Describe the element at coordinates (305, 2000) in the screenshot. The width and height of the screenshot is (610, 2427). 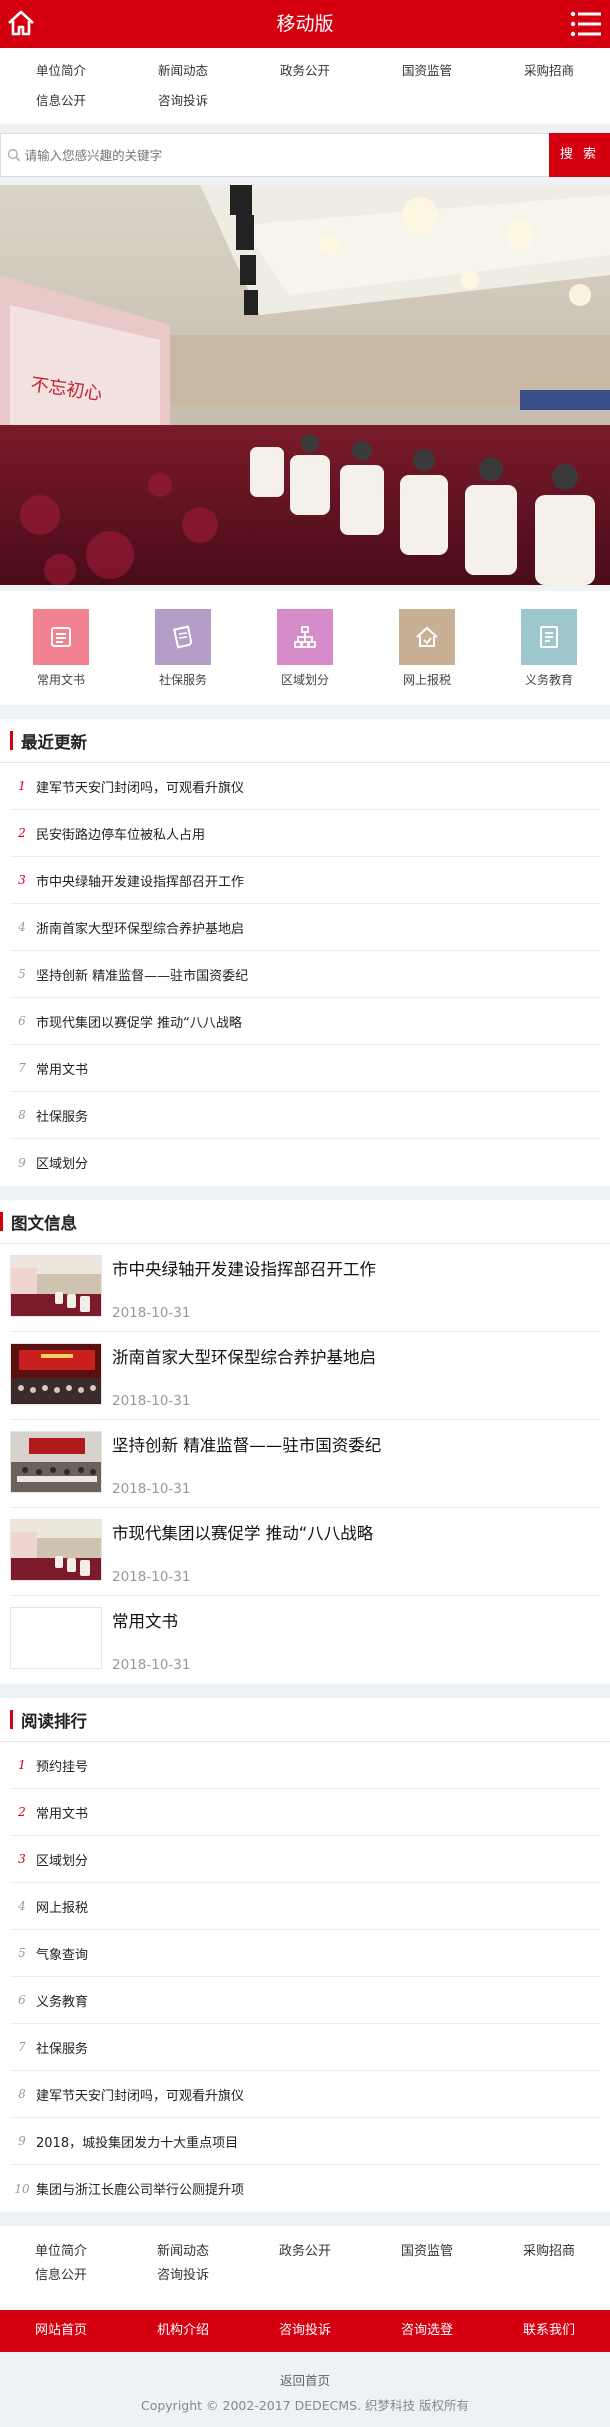
I see `list-item: 6 义务教育` at that location.